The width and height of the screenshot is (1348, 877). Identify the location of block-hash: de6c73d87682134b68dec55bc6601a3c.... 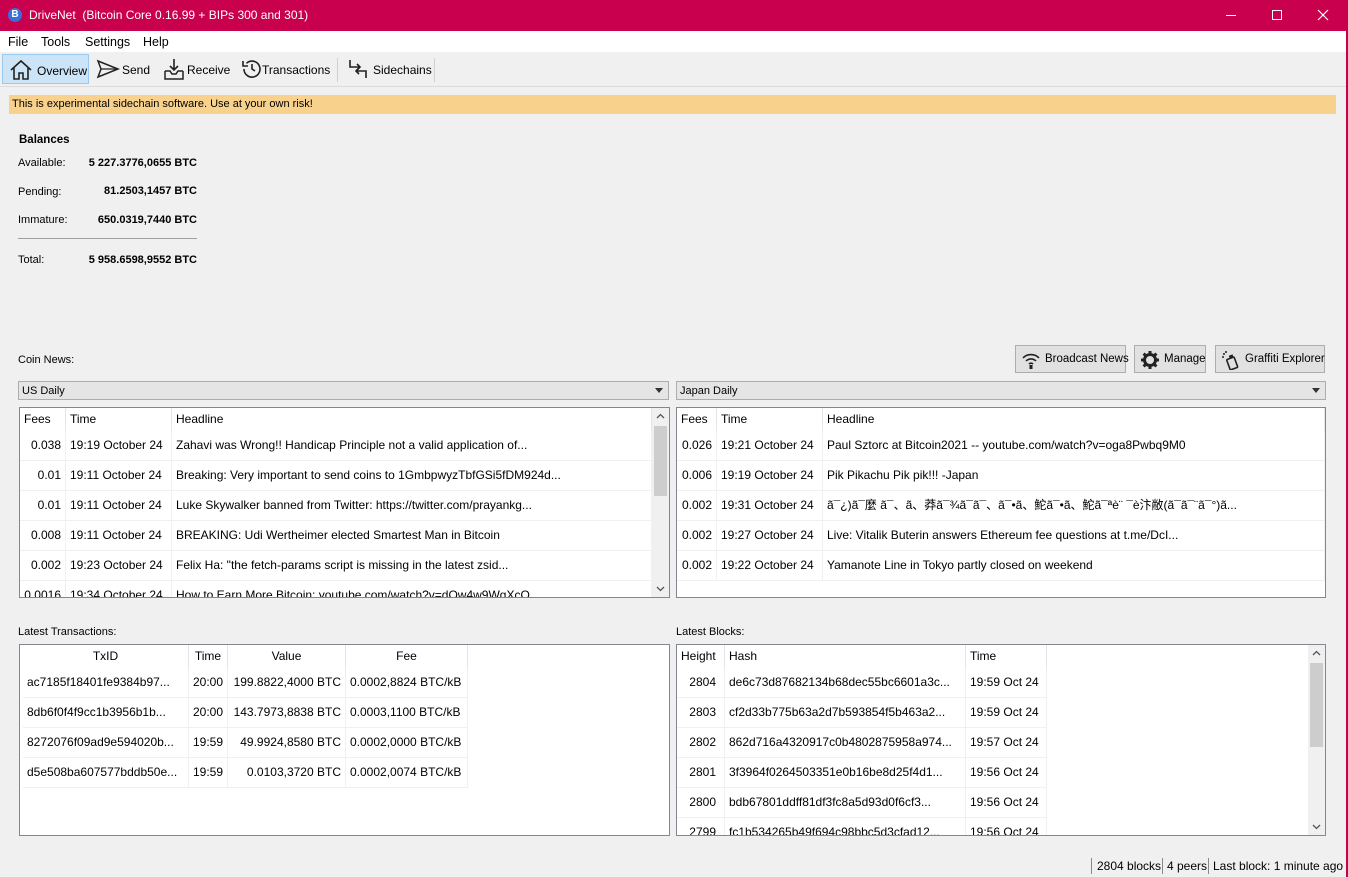
(845, 683).